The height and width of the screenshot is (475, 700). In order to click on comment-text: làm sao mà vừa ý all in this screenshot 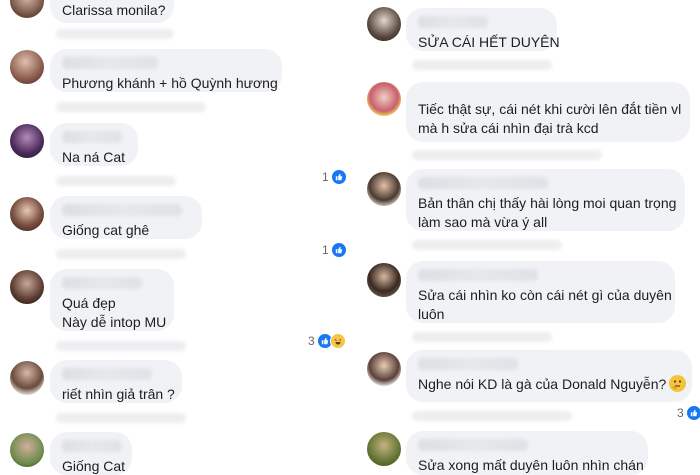, I will do `click(483, 222)`.